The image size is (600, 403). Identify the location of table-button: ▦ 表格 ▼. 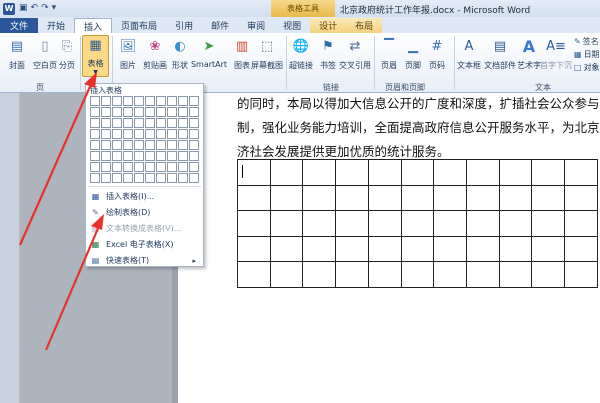
(95, 56).